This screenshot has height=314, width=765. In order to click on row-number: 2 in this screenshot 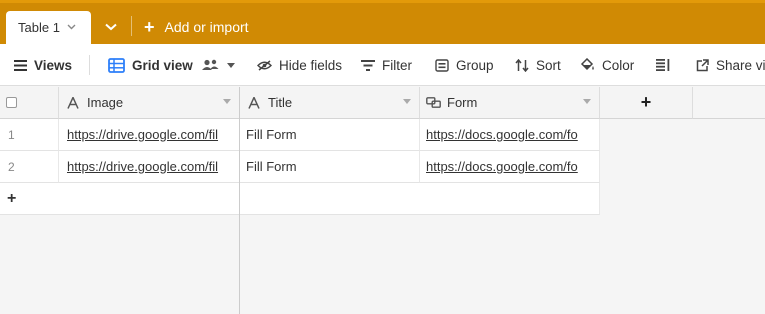, I will do `click(11, 166)`.